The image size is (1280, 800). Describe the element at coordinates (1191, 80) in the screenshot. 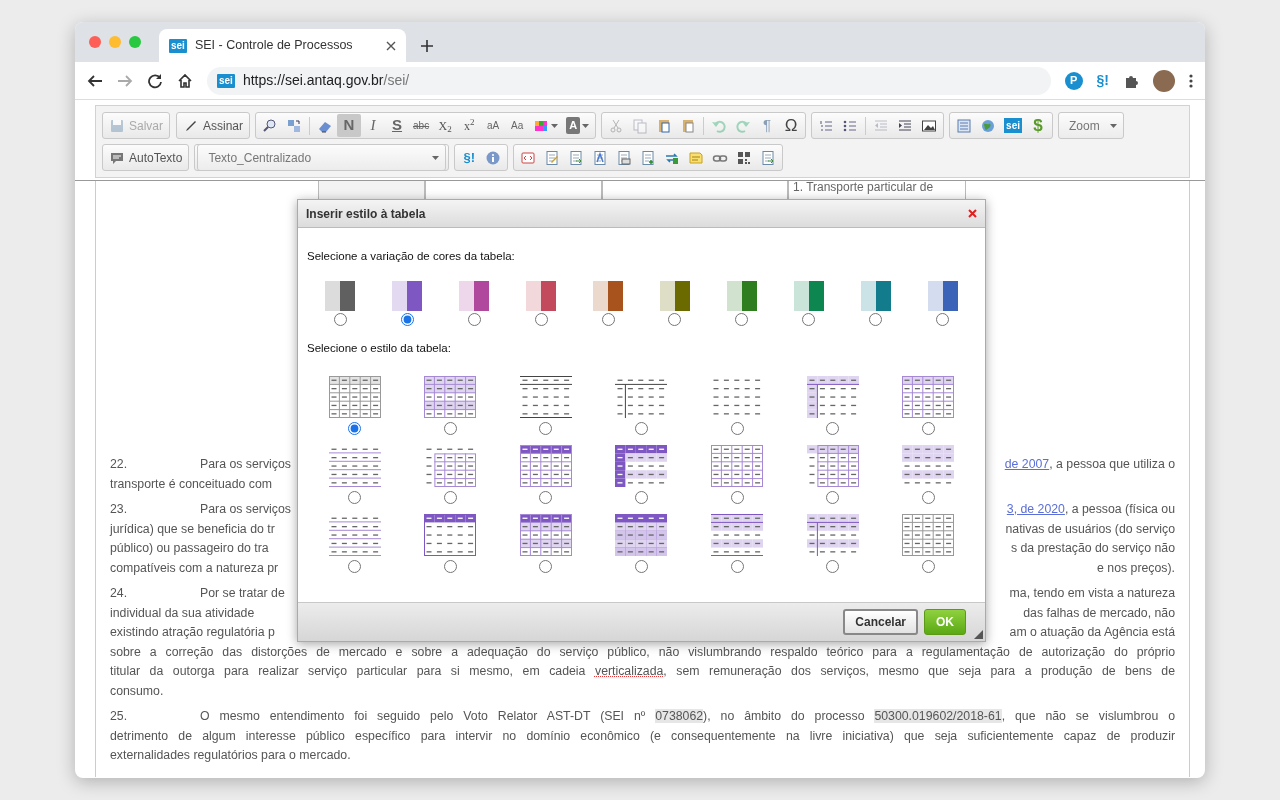

I see `menu-icon` at that location.